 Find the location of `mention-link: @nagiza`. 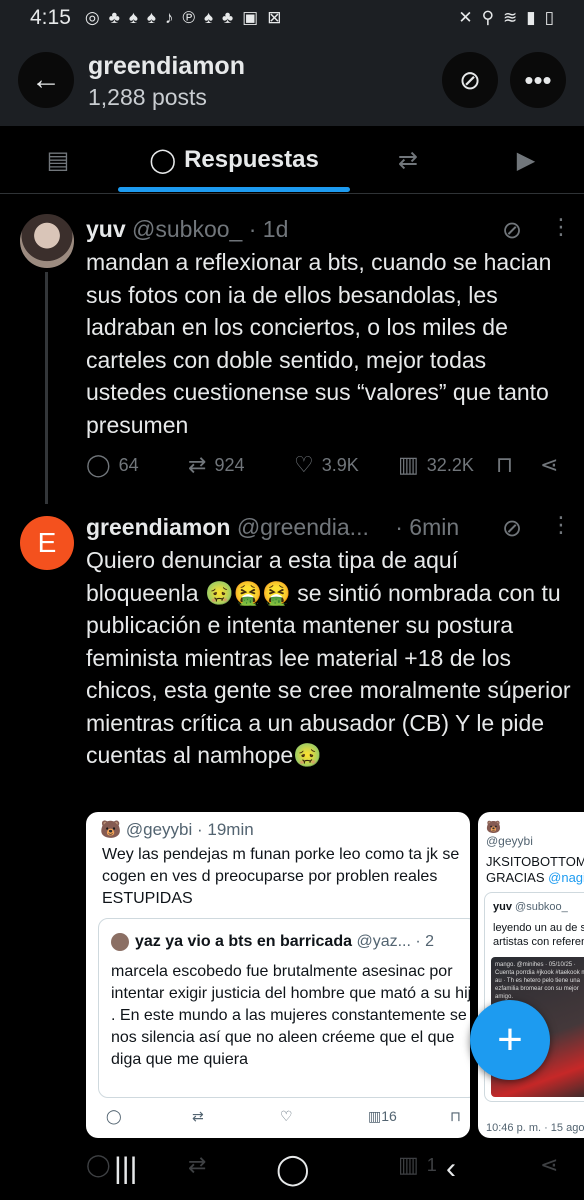

mention-link: @nagiza is located at coordinates (566, 877).